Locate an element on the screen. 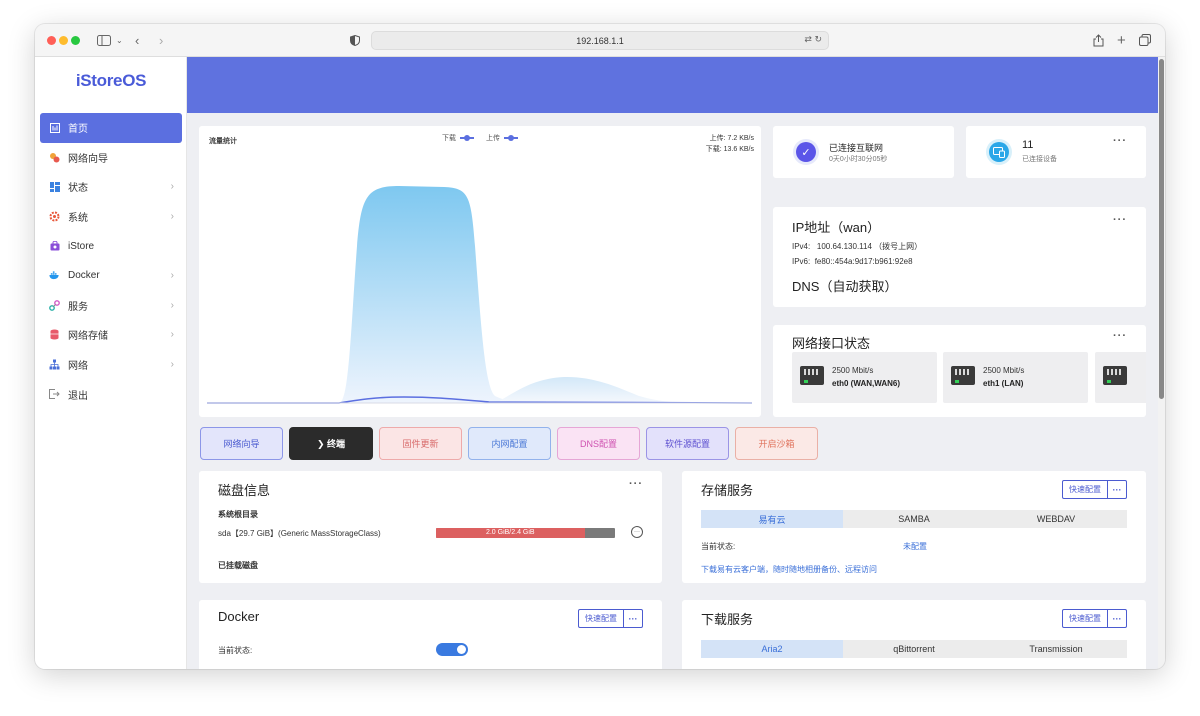 This screenshot has width=1200, height=716. storage-more-icon: ··· is located at coordinates (1117, 489).